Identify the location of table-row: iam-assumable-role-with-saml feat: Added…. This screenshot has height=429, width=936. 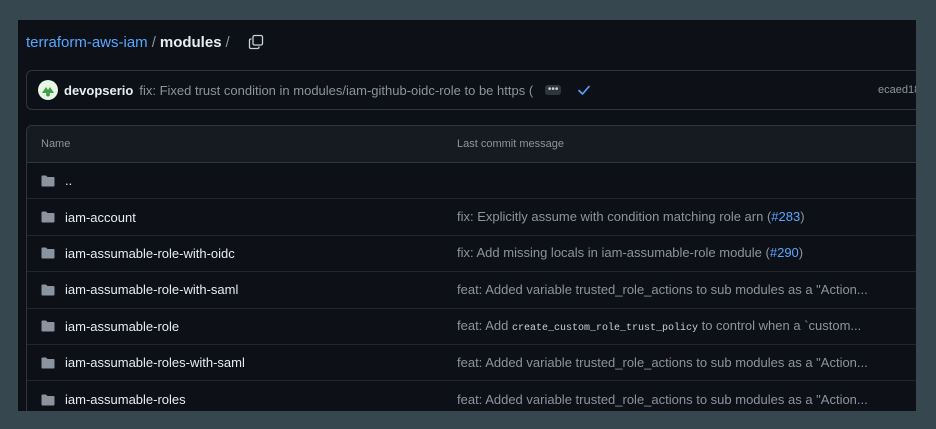
(471, 290).